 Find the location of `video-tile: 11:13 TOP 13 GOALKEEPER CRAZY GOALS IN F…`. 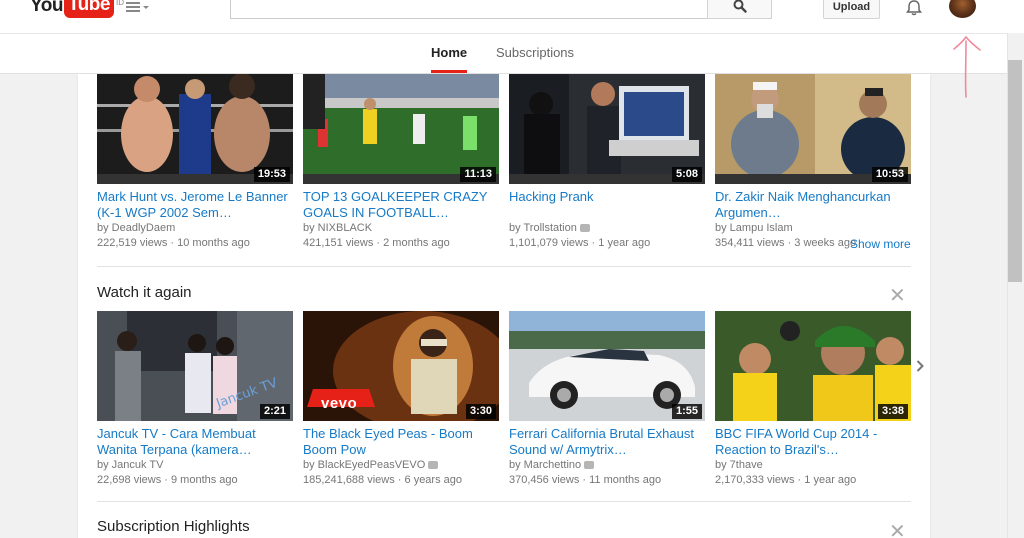

video-tile: 11:13 TOP 13 GOALKEEPER CRAZY GOALS IN F… is located at coordinates (401, 162).